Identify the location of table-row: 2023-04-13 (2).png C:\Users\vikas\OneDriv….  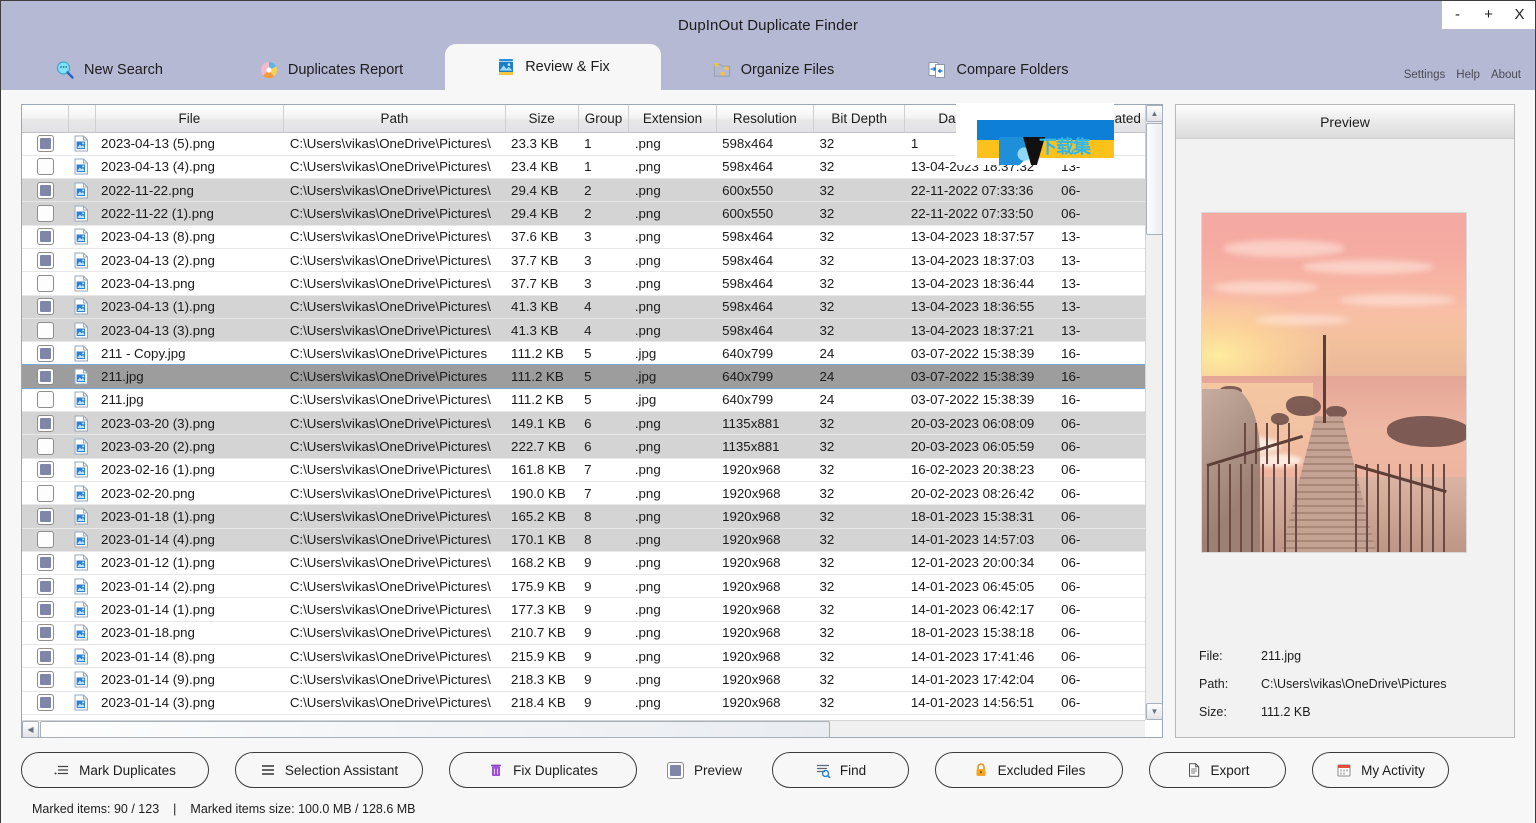
(584, 260).